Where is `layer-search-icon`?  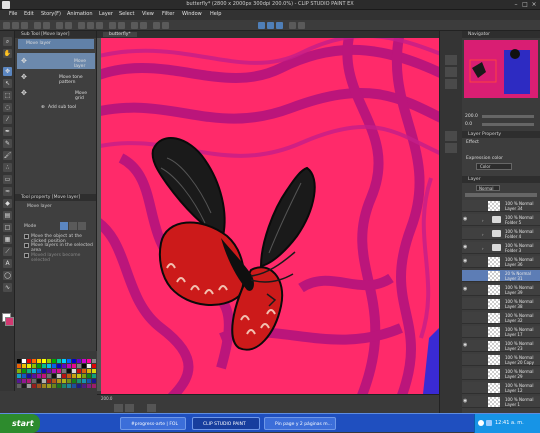 layer-search-icon is located at coordinates (451, 136).